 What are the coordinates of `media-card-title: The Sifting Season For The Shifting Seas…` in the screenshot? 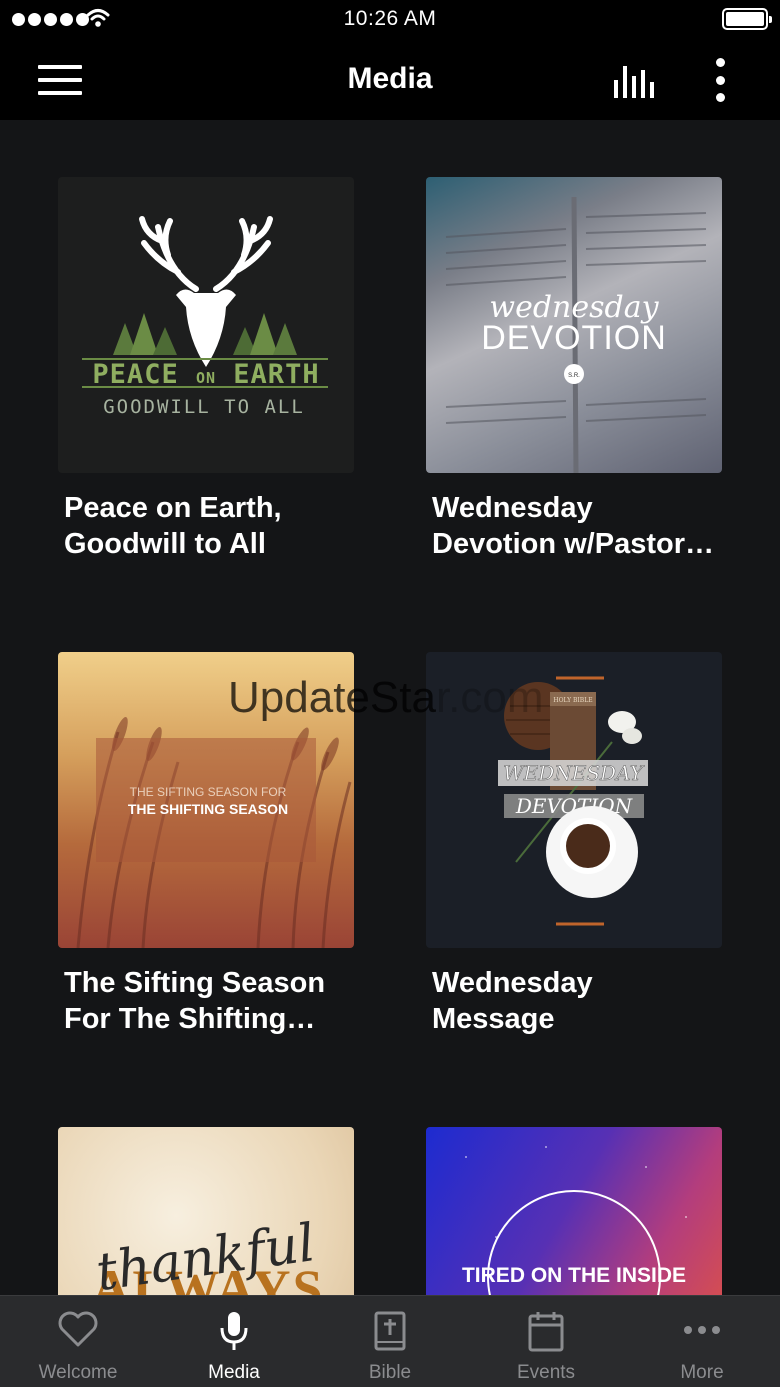 It's located at (195, 1001).